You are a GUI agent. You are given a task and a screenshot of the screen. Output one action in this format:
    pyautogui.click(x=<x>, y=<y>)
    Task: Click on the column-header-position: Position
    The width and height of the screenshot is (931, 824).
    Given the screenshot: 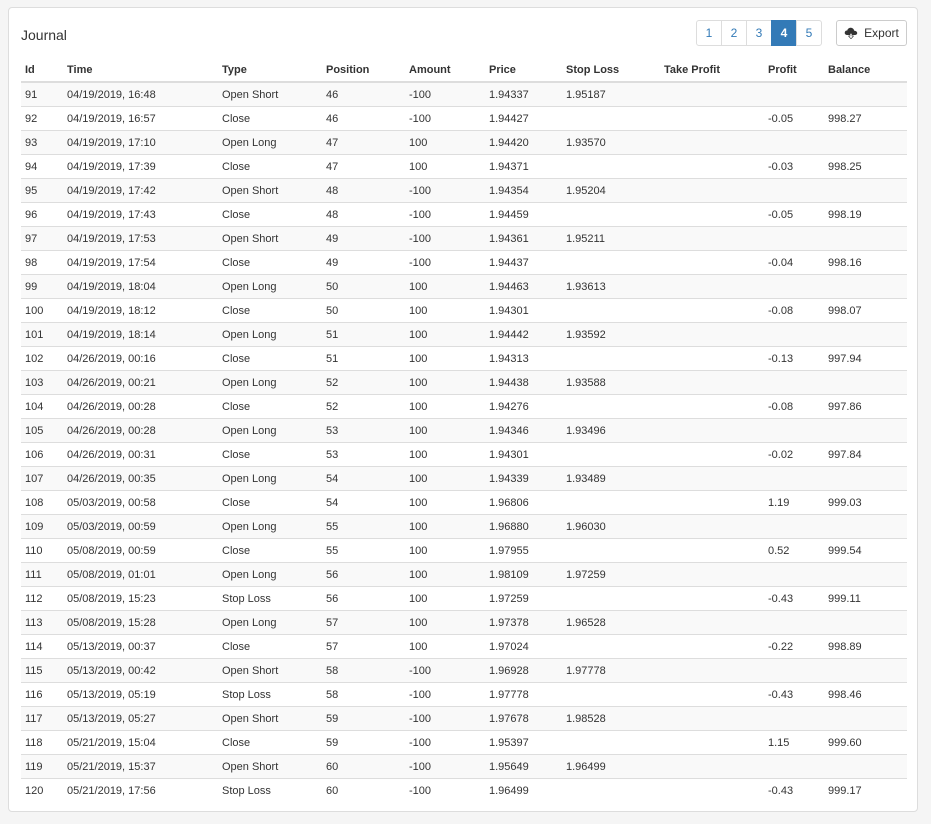 What is the action you would take?
    pyautogui.click(x=363, y=70)
    